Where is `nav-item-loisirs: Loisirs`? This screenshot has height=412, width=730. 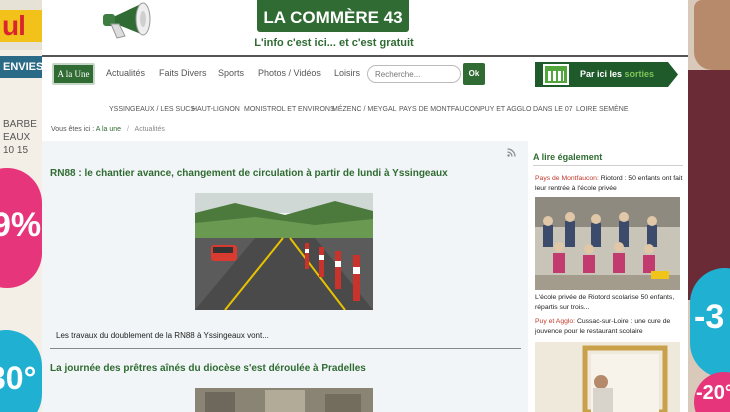
nav-item-loisirs: Loisirs is located at coordinates (347, 73).